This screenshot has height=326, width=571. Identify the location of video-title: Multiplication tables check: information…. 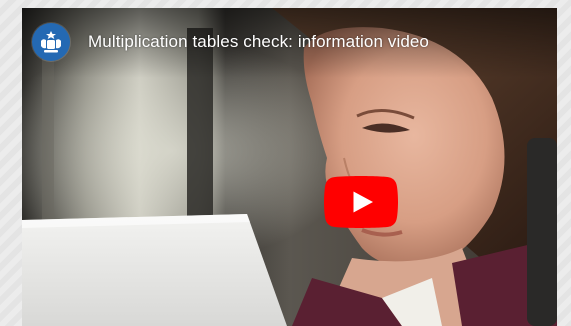
(258, 42).